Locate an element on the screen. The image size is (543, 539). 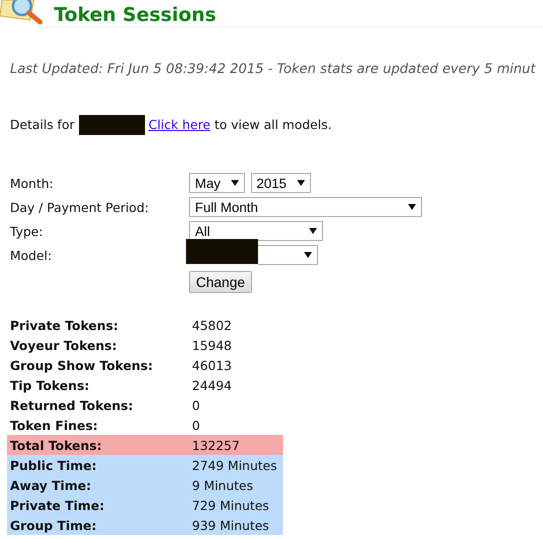
field-label: Type: is located at coordinates (27, 231).